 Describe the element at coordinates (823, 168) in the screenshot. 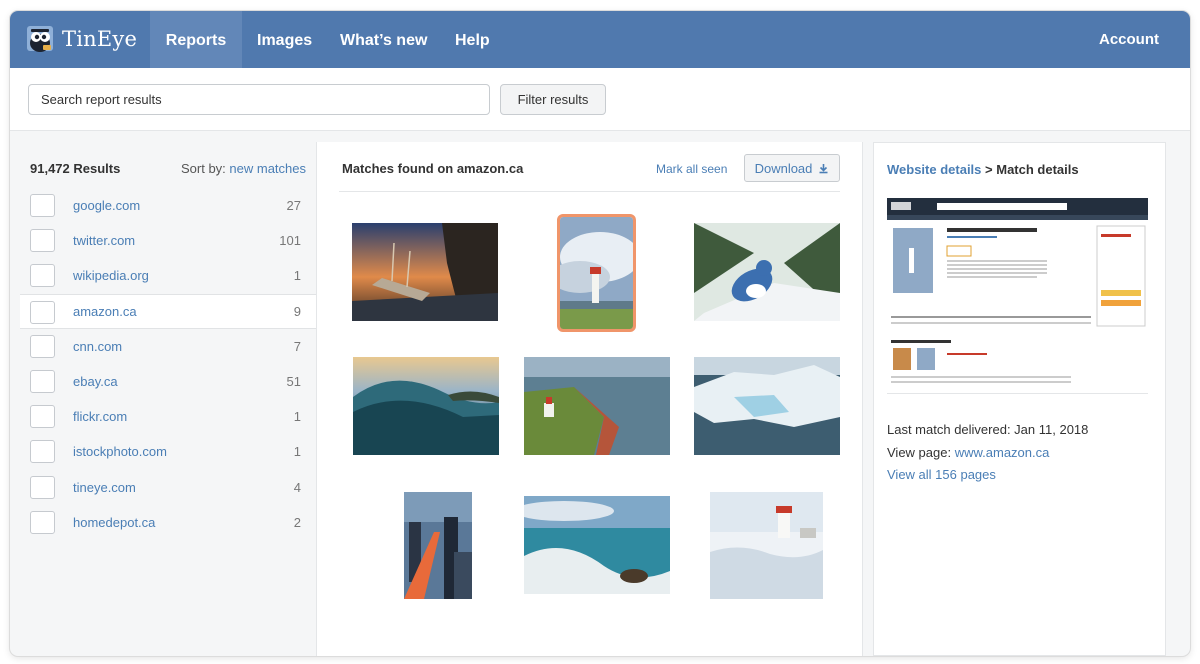

I see `download-icon` at that location.